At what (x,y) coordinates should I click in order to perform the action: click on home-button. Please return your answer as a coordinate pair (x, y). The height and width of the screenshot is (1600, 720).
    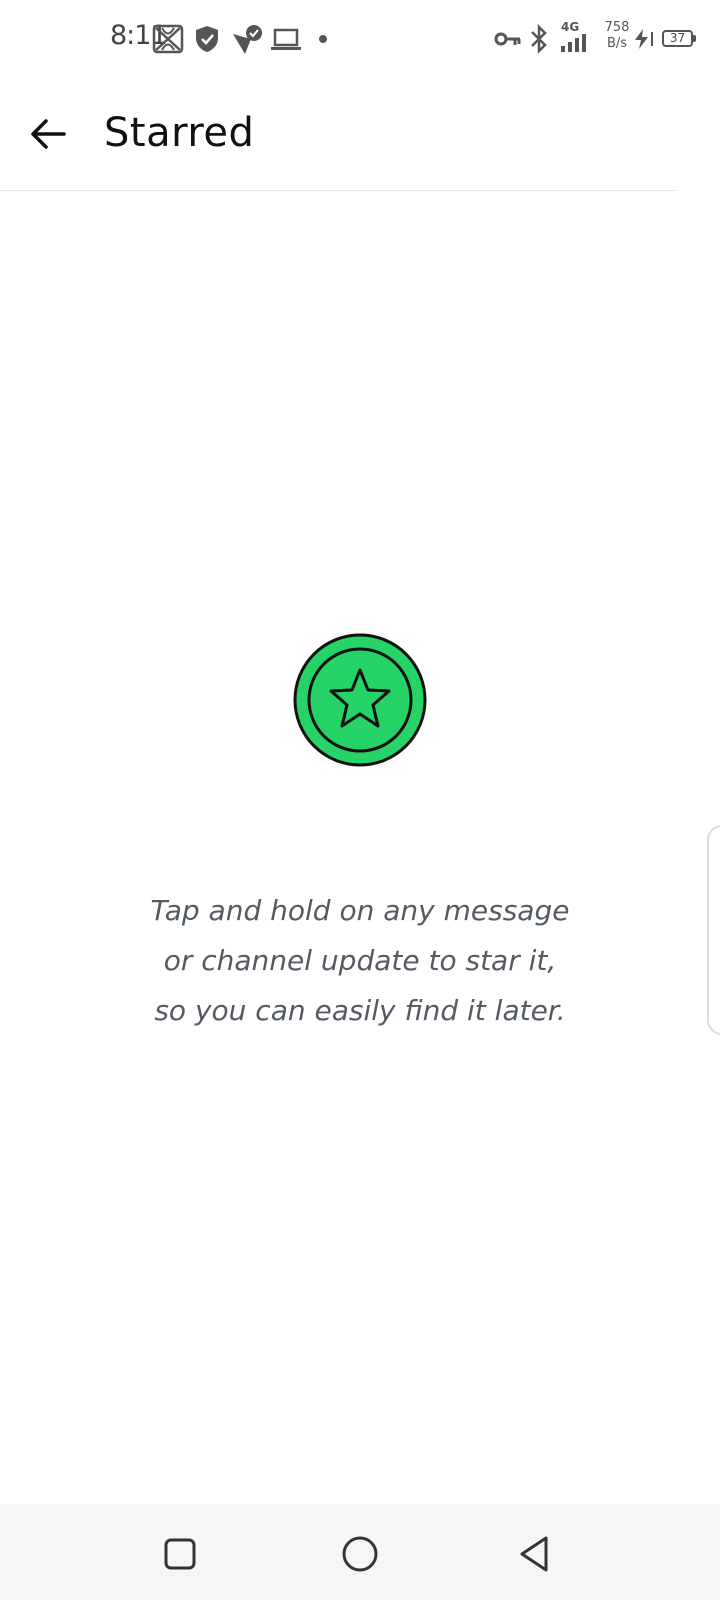
    Looking at the image, I should click on (360, 1554).